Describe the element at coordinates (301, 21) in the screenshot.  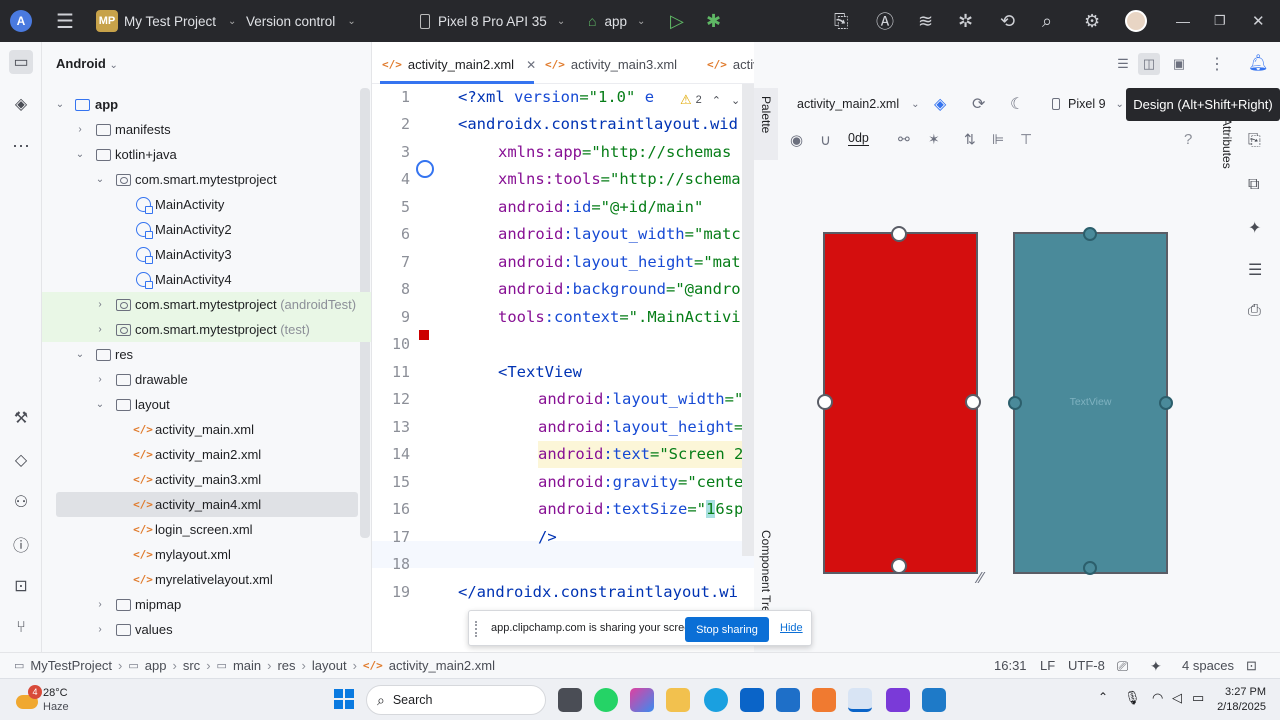
I see `vcs-widget: Version control ⌄` at that location.